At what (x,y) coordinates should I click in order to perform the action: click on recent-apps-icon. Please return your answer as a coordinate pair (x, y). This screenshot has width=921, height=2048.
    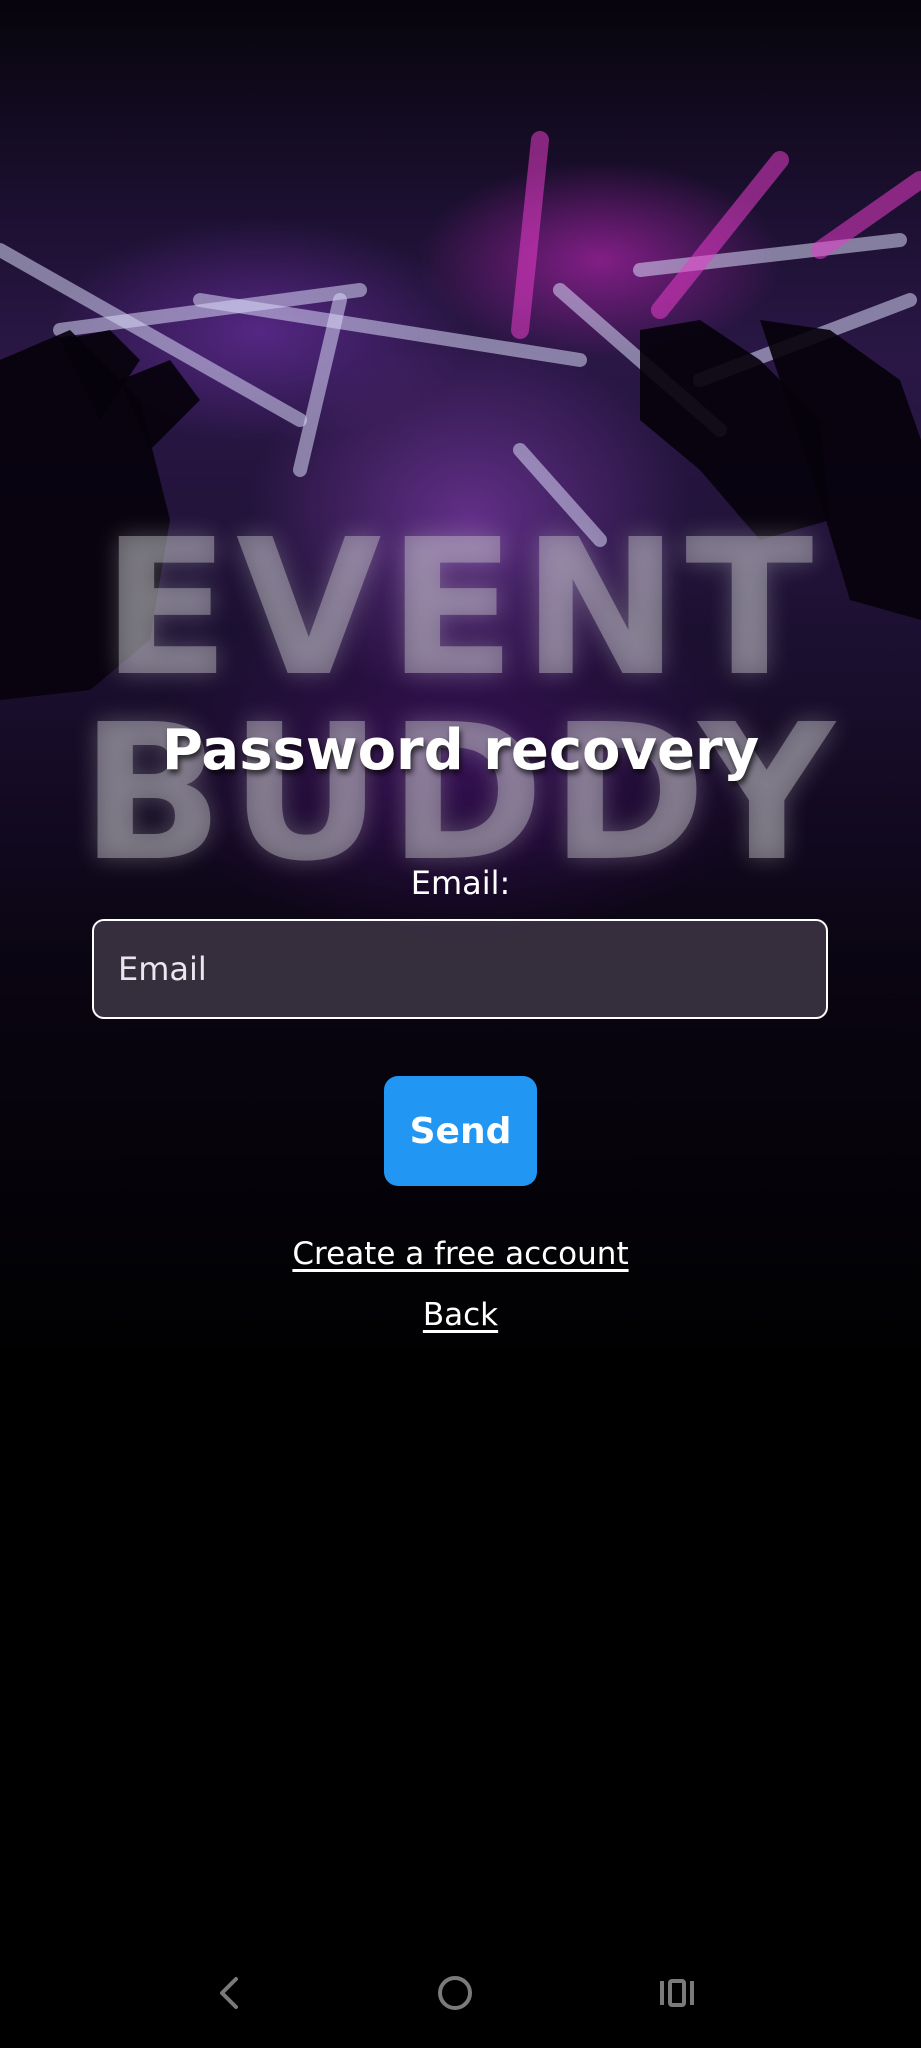
    Looking at the image, I should click on (677, 1993).